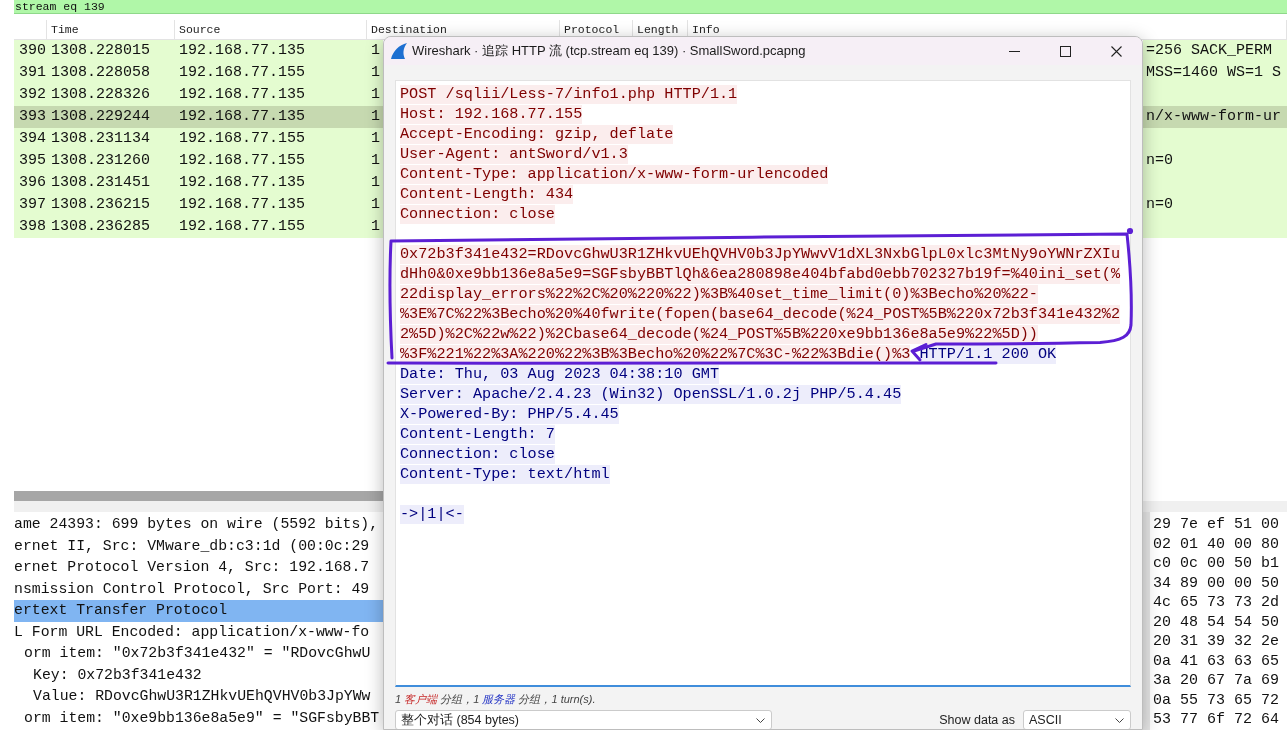 Image resolution: width=1287 pixels, height=730 pixels. What do you see at coordinates (32, 72) in the screenshot?
I see `packet-number: 391` at bounding box center [32, 72].